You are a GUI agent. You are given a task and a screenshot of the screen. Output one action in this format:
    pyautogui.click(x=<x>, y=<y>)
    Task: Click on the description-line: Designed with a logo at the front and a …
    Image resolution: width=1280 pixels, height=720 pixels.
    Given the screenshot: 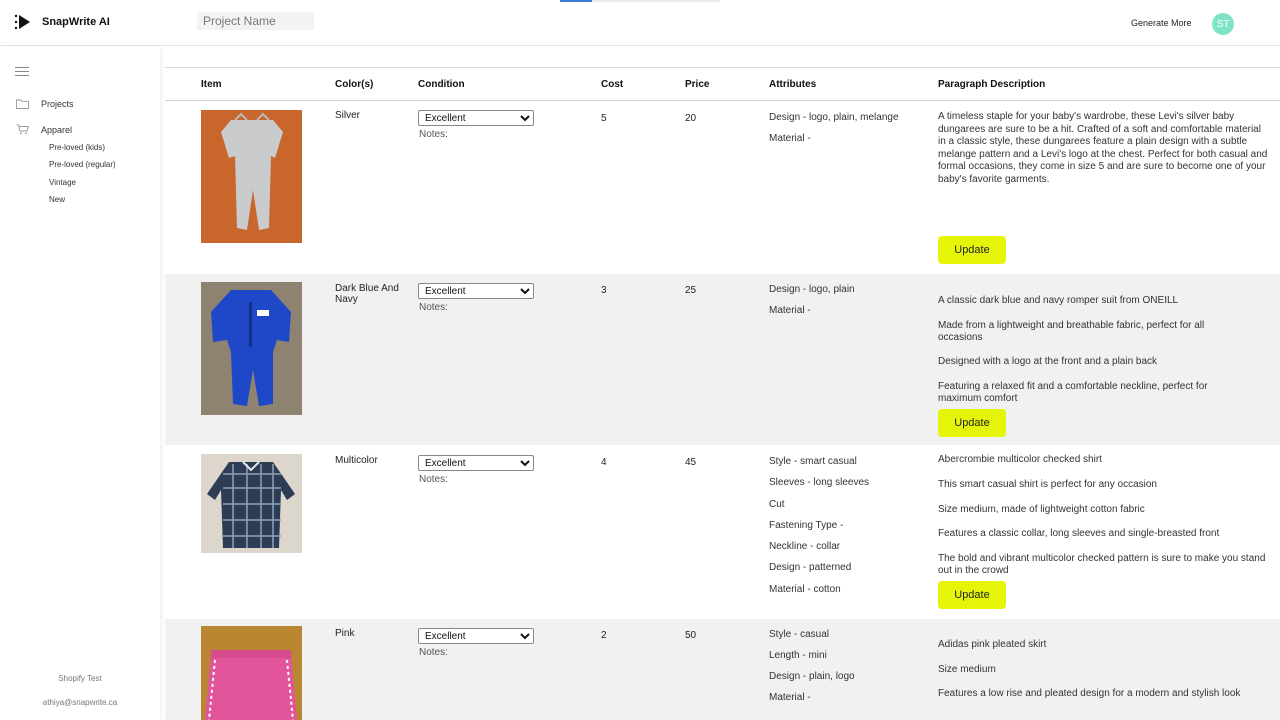 What is the action you would take?
    pyautogui.click(x=1048, y=361)
    